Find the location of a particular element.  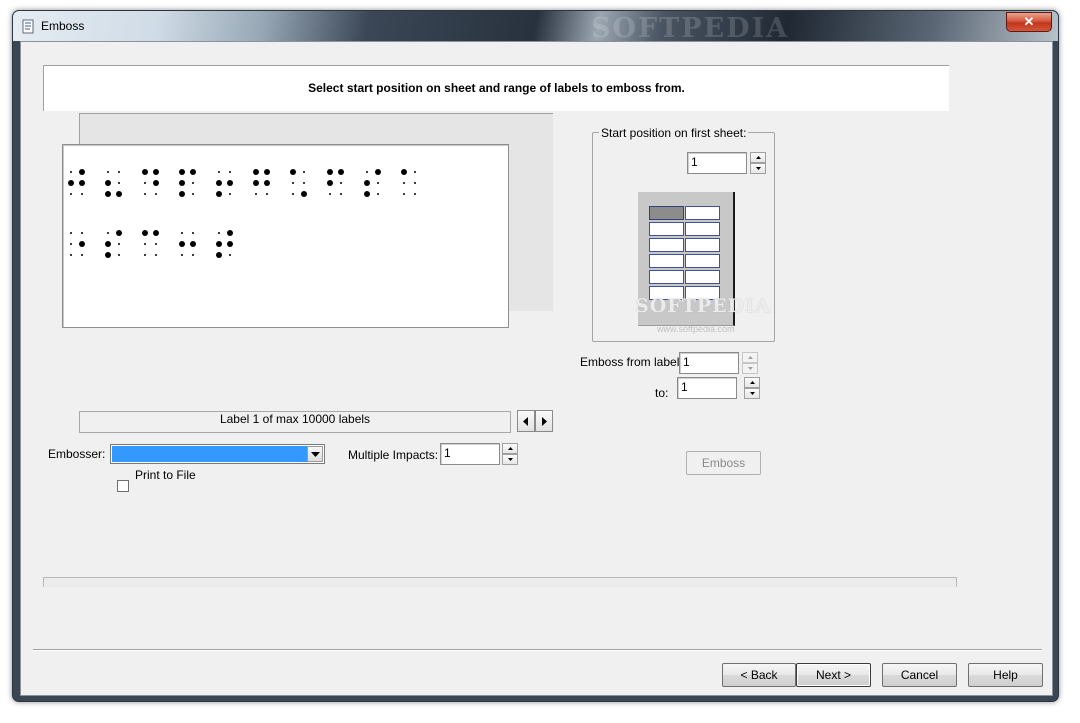

emboss-to-input: 1 is located at coordinates (707, 388).